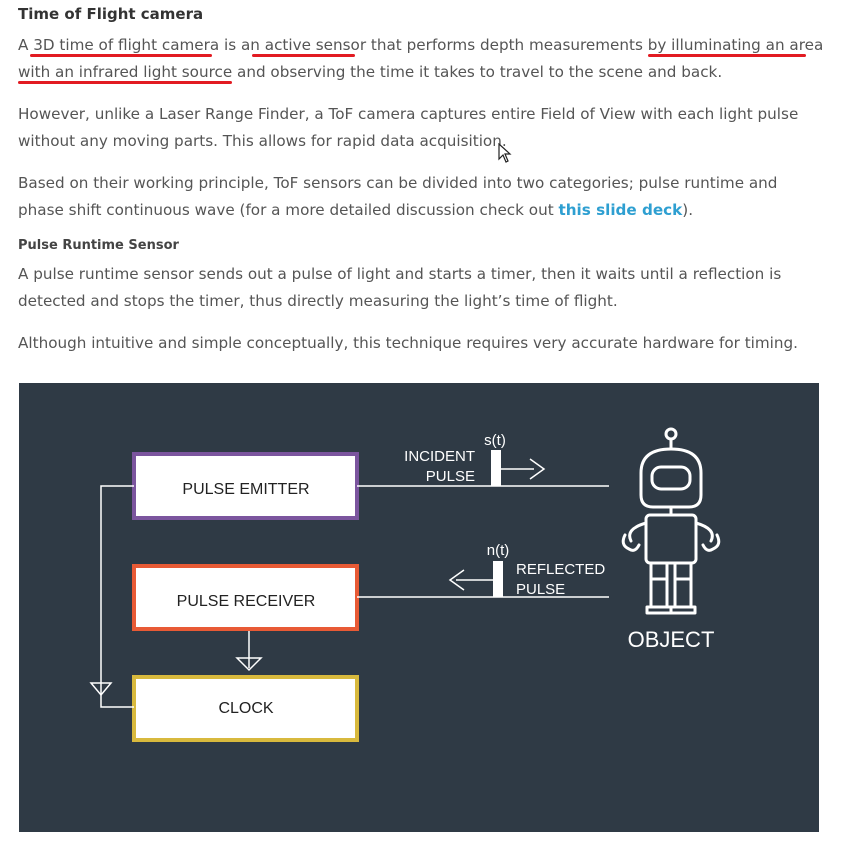  Describe the element at coordinates (246, 601) in the screenshot. I see `pulse-receiver-label: PULSE RECEIVER` at that location.